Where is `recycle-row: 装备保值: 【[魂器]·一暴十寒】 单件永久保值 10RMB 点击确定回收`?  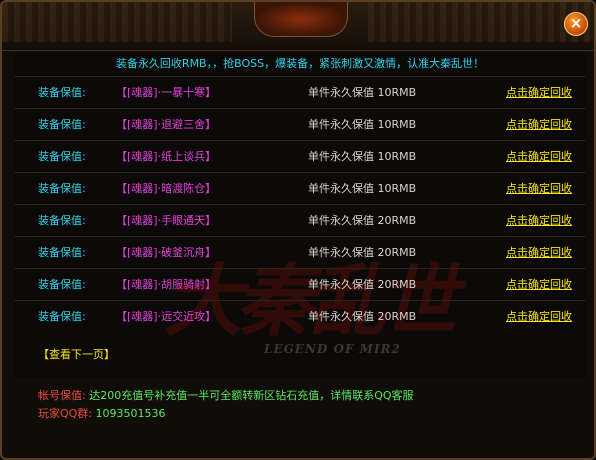
recycle-row: 装备保值: 【[魂器]·一暴十寒】 单件永久保值 10RMB 点击确定回收 is located at coordinates (300, 92).